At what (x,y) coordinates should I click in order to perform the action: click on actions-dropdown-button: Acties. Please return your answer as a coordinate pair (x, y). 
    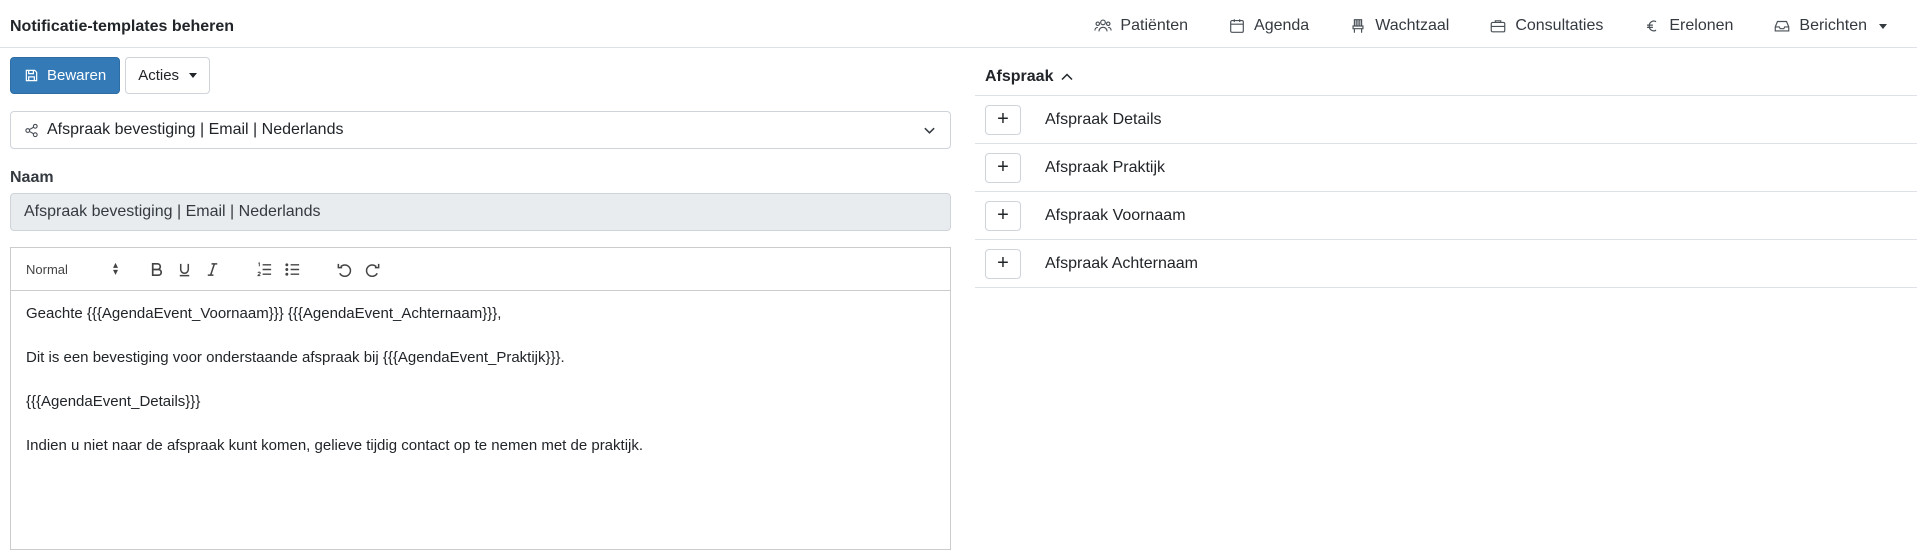
    Looking at the image, I should click on (168, 75).